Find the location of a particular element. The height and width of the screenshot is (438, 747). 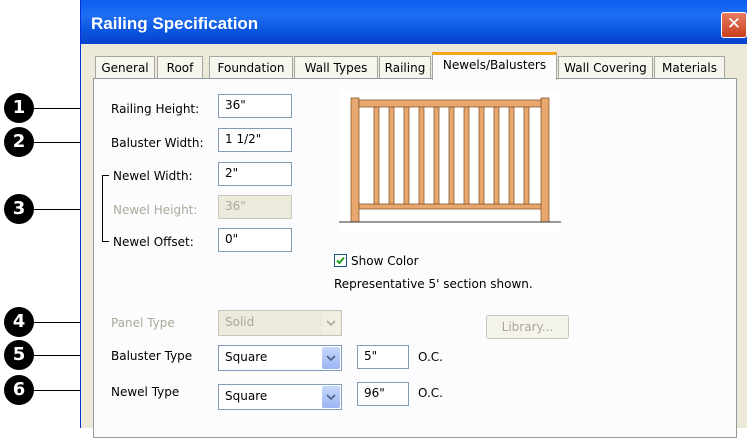

railing-preview-image is located at coordinates (450, 161).